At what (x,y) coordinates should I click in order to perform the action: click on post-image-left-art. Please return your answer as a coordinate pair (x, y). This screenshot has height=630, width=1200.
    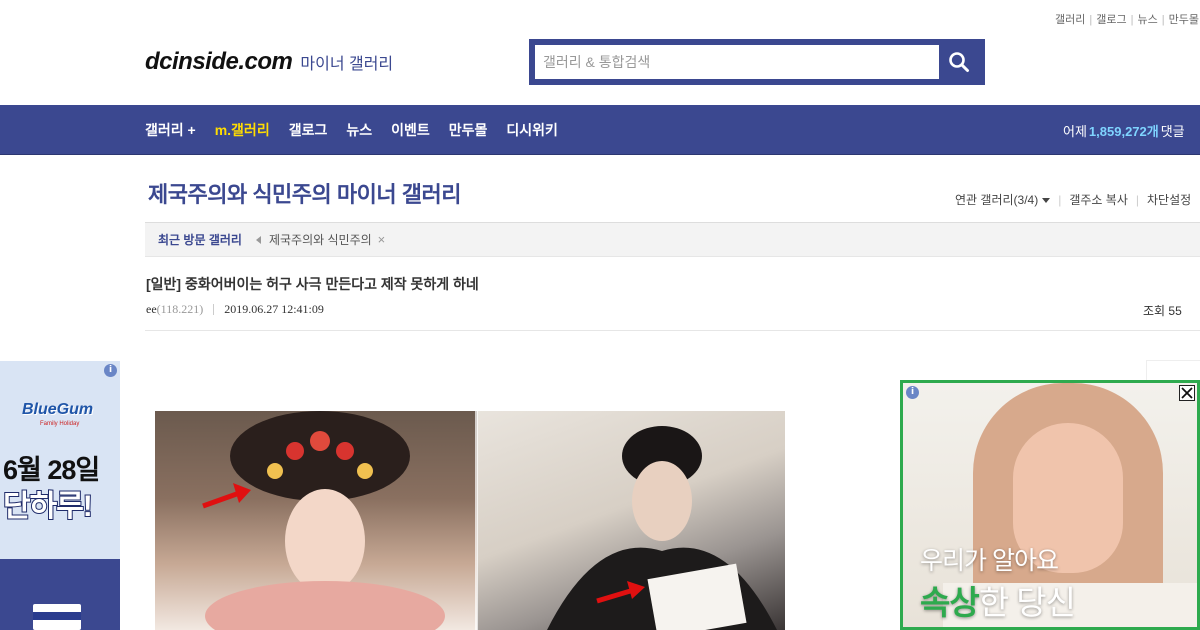
    Looking at the image, I should click on (323, 520).